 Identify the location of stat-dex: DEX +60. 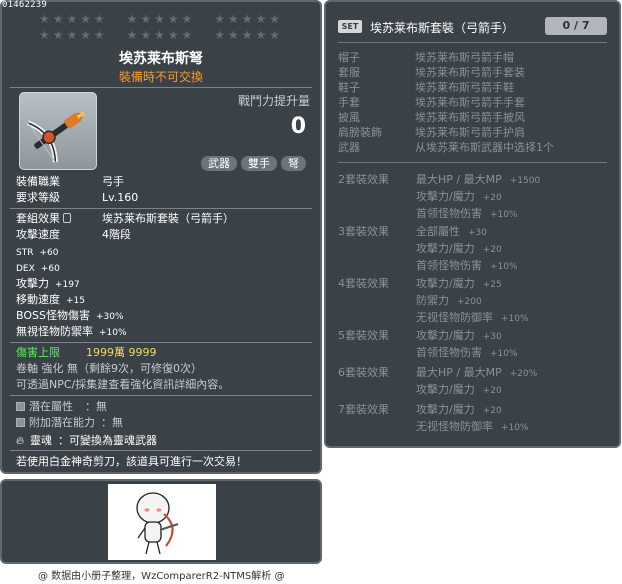
(38, 269).